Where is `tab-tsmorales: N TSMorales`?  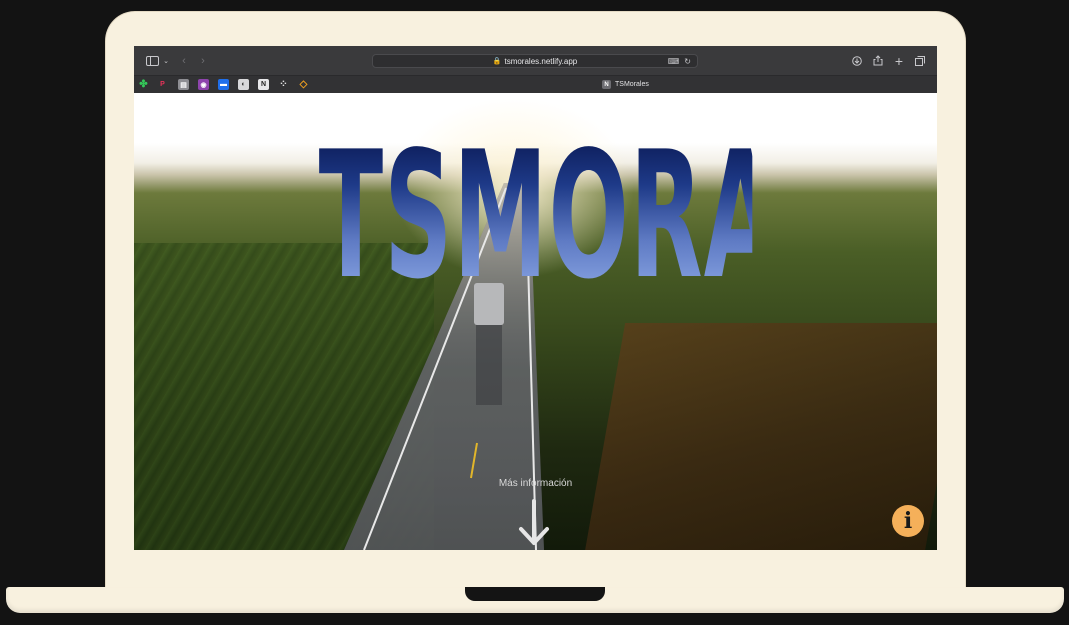 tab-tsmorales: N TSMorales is located at coordinates (625, 84).